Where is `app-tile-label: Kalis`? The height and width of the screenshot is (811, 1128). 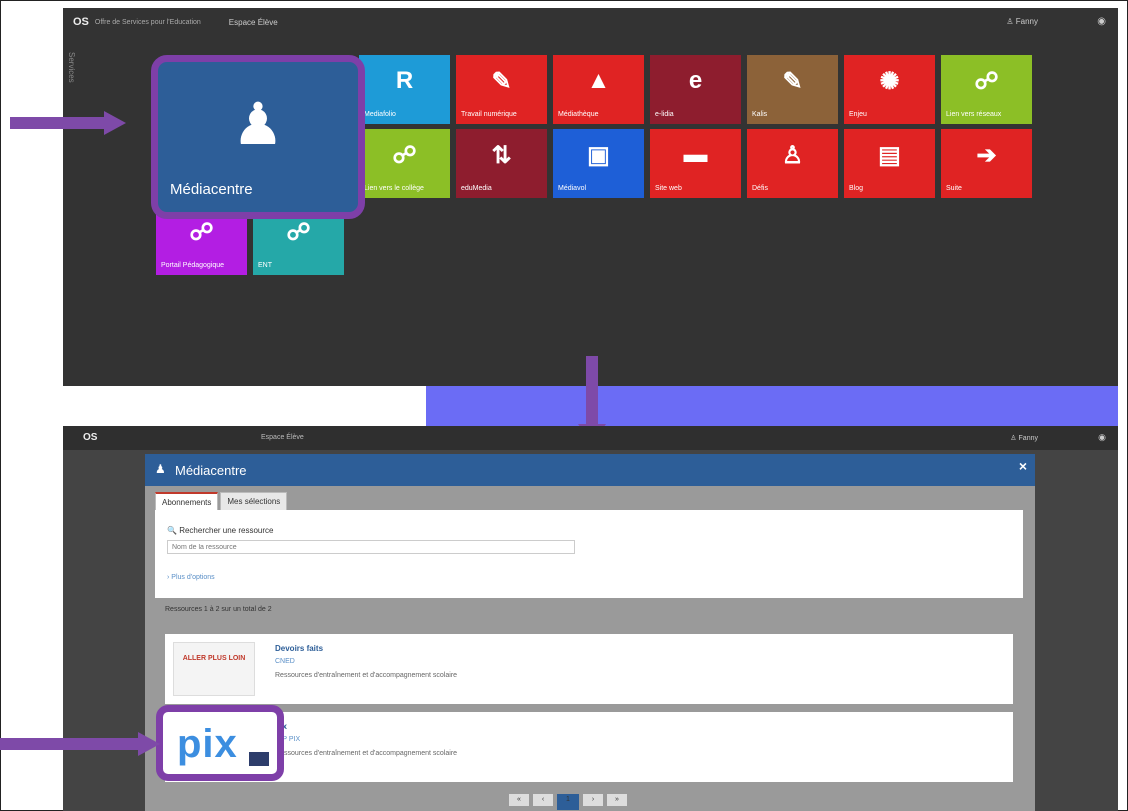 app-tile-label: Kalis is located at coordinates (760, 114).